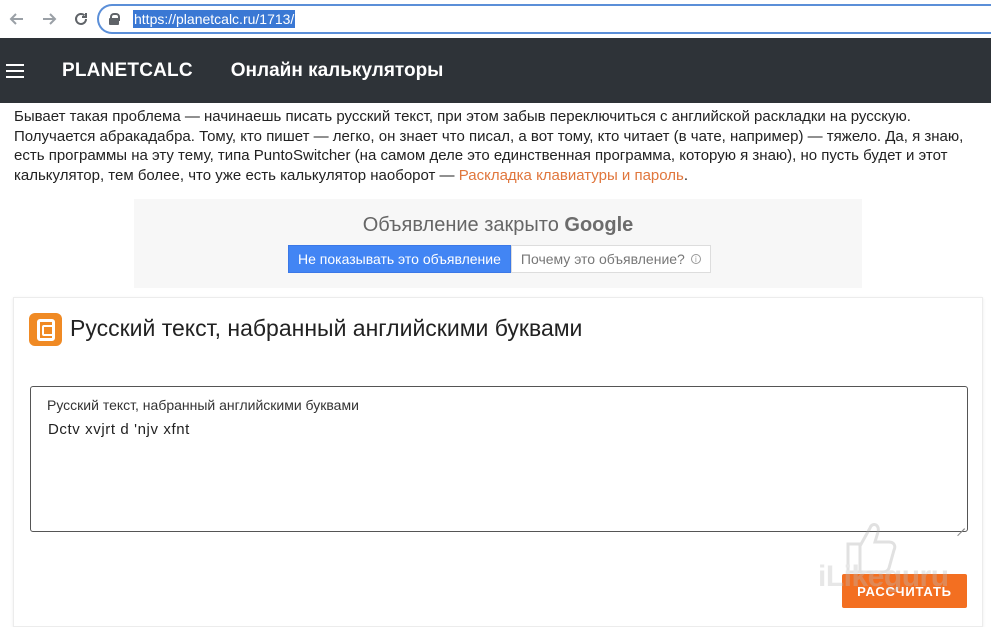 The image size is (991, 627). What do you see at coordinates (399, 259) in the screenshot?
I see `hide-ad-button: Не показывать это объявление` at bounding box center [399, 259].